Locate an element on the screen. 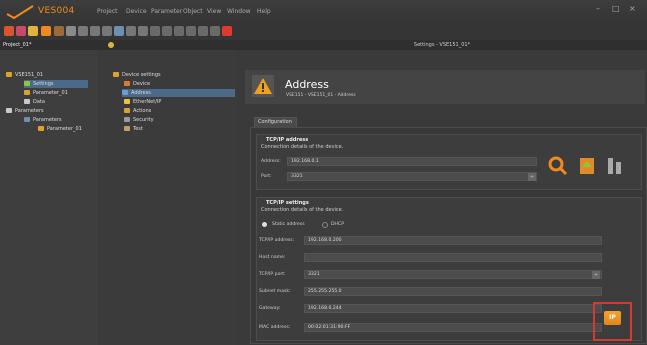 The image size is (647, 345). tcpip-port-input: 3321 is located at coordinates (453, 274).